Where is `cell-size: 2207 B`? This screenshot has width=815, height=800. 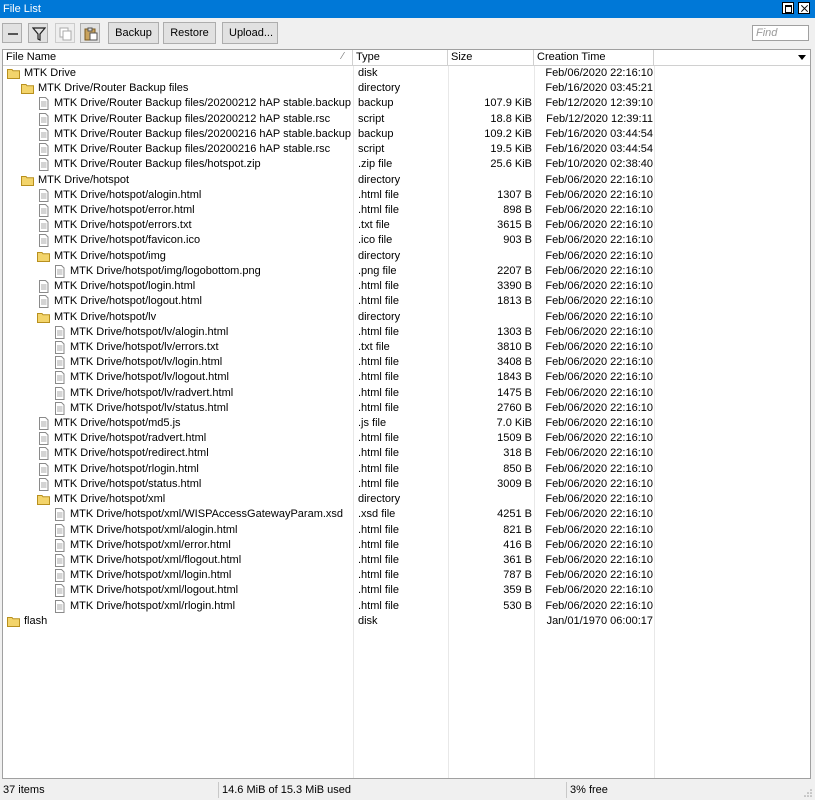
cell-size: 2207 B is located at coordinates (514, 270).